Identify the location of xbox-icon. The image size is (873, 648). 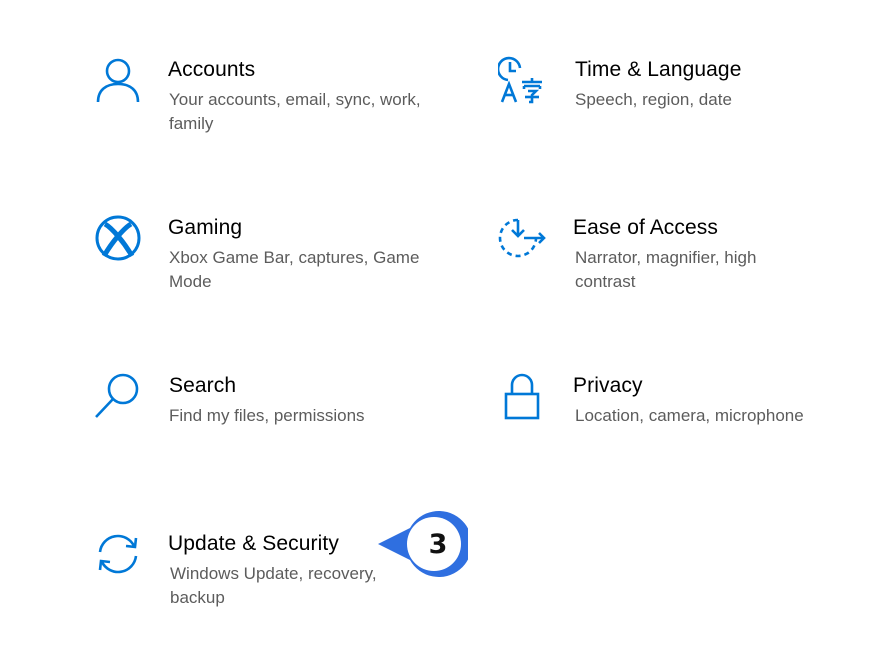
(118, 238).